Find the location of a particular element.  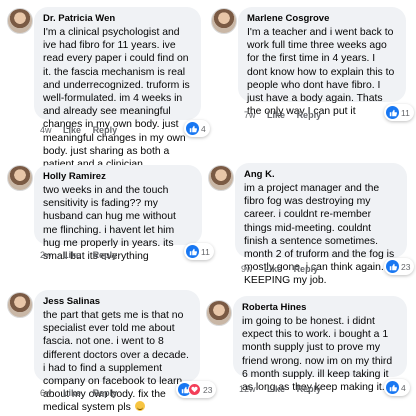

comment-time: 2w is located at coordinates (46, 255).